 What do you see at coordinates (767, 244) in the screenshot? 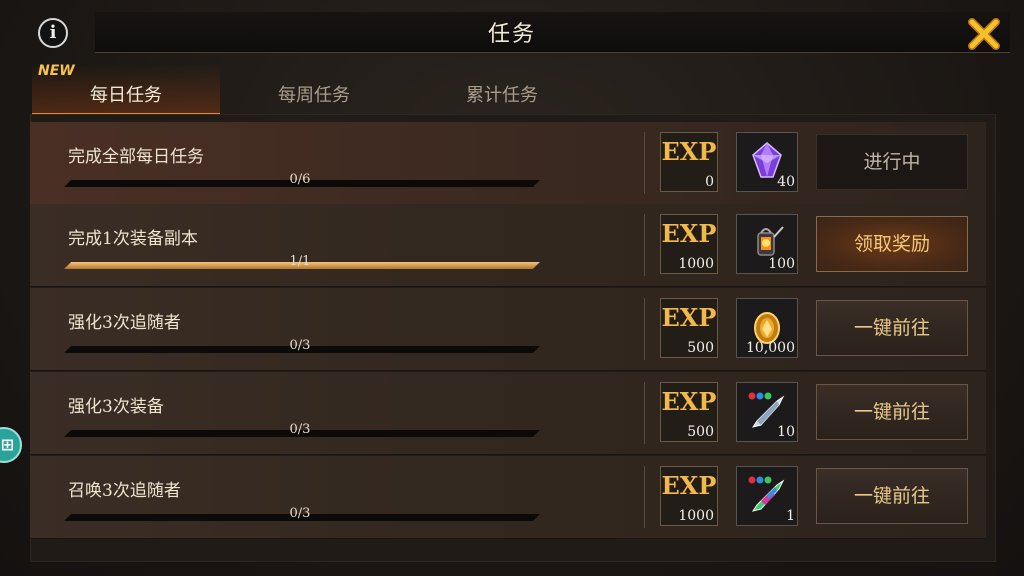
I see `item-reward: 100` at bounding box center [767, 244].